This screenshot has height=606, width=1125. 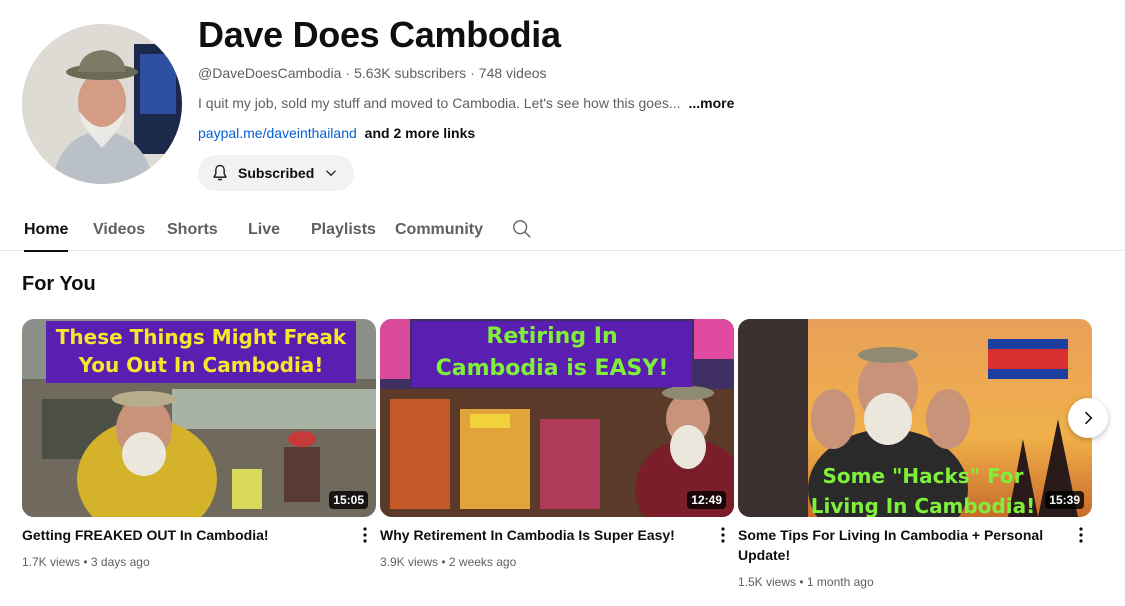 I want to click on video-count: 748 videos, so click(x=512, y=73).